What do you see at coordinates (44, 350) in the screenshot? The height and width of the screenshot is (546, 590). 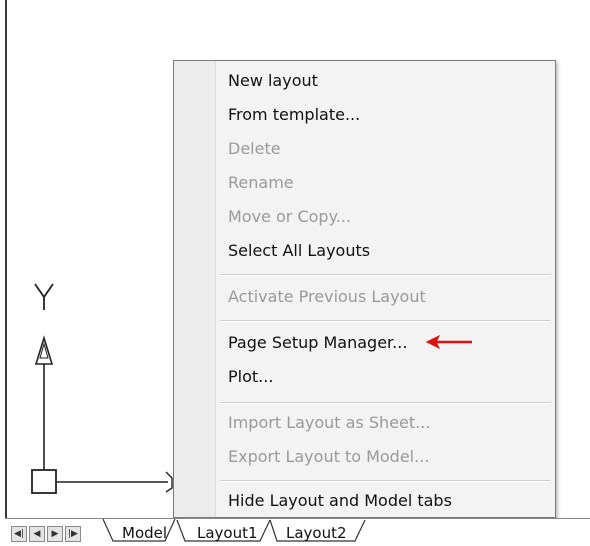 I see `ucs-y-arrowhead` at bounding box center [44, 350].